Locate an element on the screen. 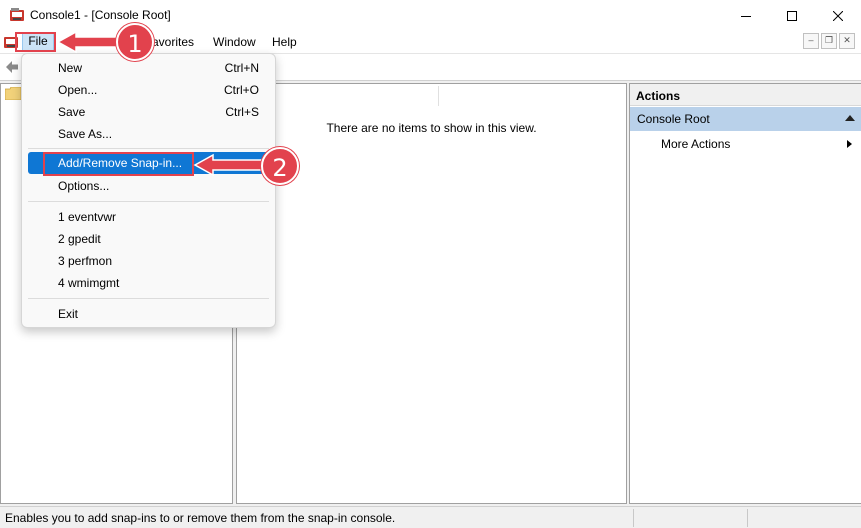 This screenshot has height=528, width=861. close-button is located at coordinates (838, 15).